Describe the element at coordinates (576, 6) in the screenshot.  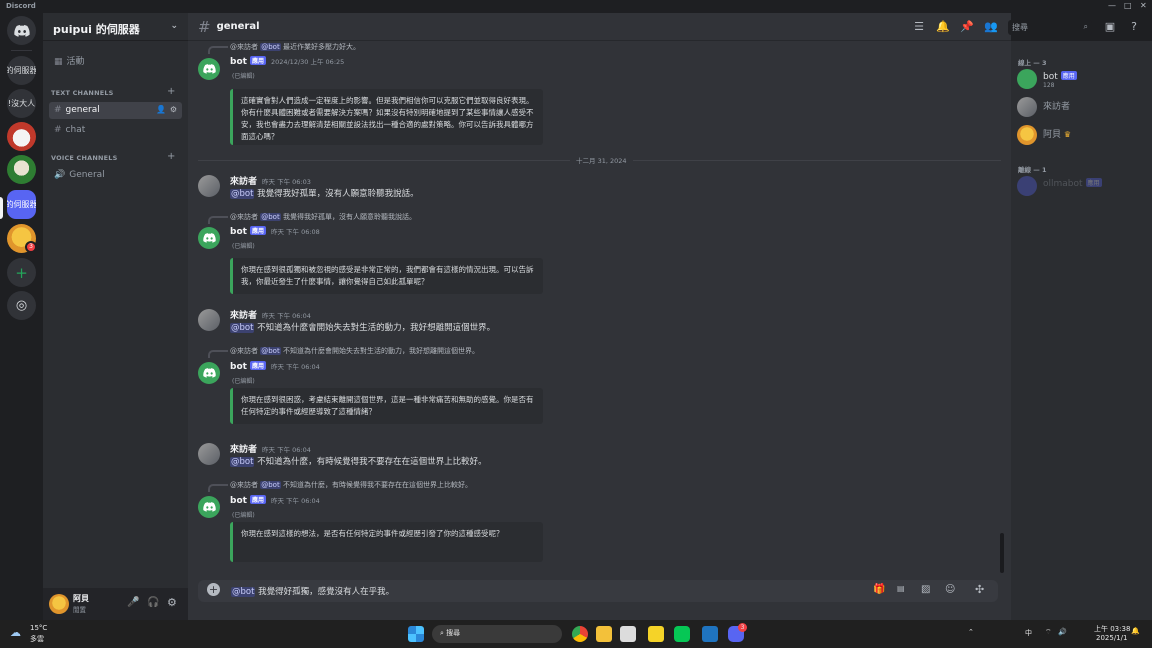
I see `window-titlebar: Discord — □ ✕` at that location.